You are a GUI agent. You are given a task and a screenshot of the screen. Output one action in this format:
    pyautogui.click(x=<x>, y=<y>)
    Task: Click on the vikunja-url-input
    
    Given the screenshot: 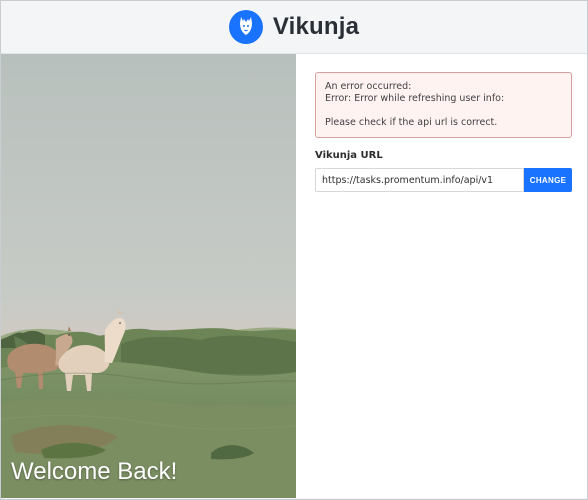 What is the action you would take?
    pyautogui.click(x=419, y=180)
    